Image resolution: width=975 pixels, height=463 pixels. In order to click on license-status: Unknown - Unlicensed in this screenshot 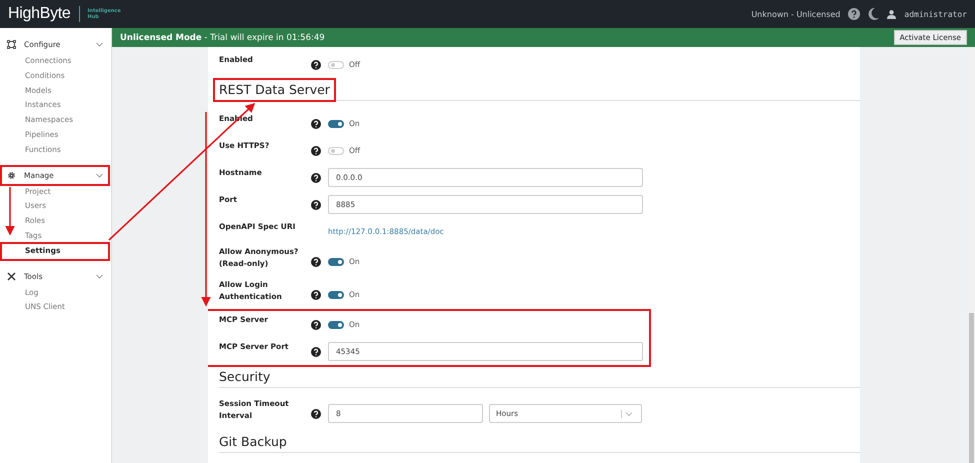, I will do `click(795, 14)`.